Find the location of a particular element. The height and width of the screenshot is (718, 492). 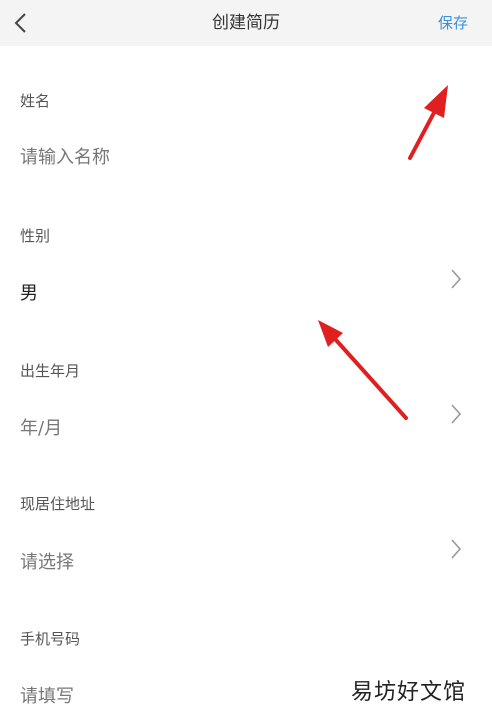

name-label: 姓名 is located at coordinates (35, 101).